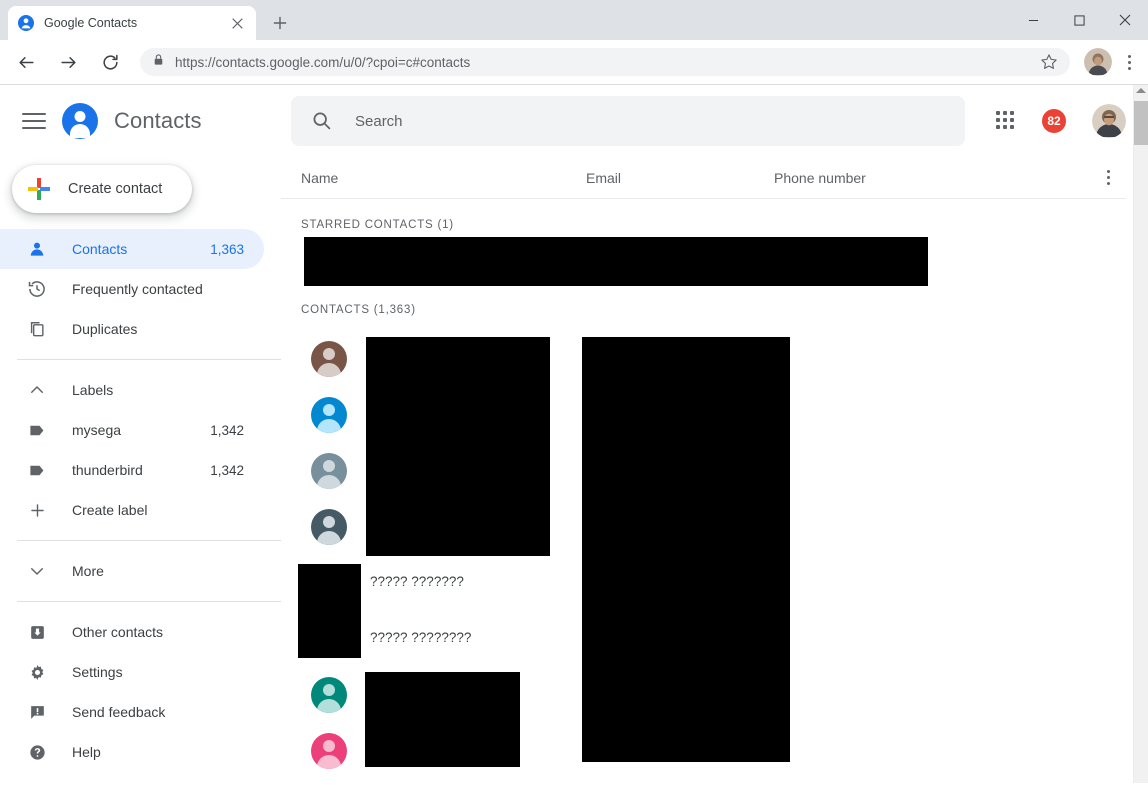  Describe the element at coordinates (329, 415) in the screenshot. I see `contact-avatar-blue` at that location.